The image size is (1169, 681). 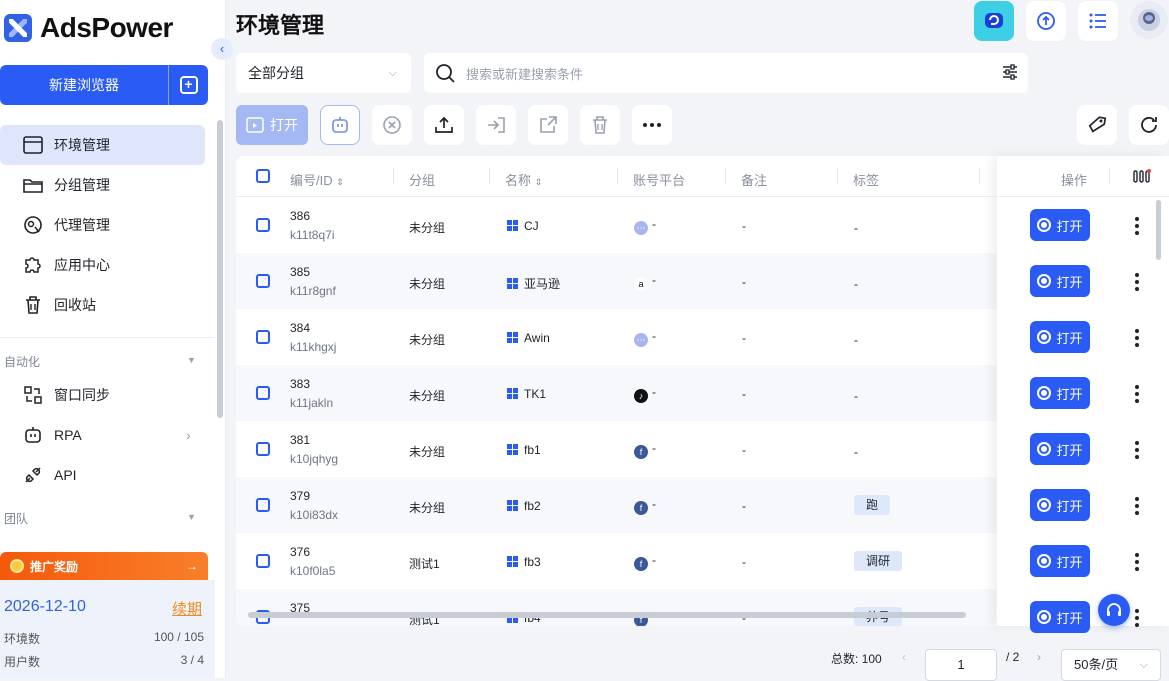 I want to click on sidebar-item-rpa: RPA ›, so click(x=102, y=435).